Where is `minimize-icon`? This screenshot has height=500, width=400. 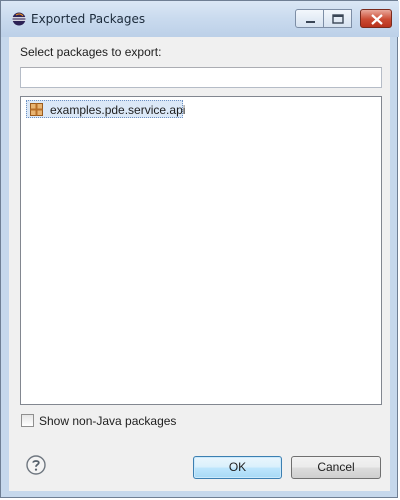 minimize-icon is located at coordinates (310, 22).